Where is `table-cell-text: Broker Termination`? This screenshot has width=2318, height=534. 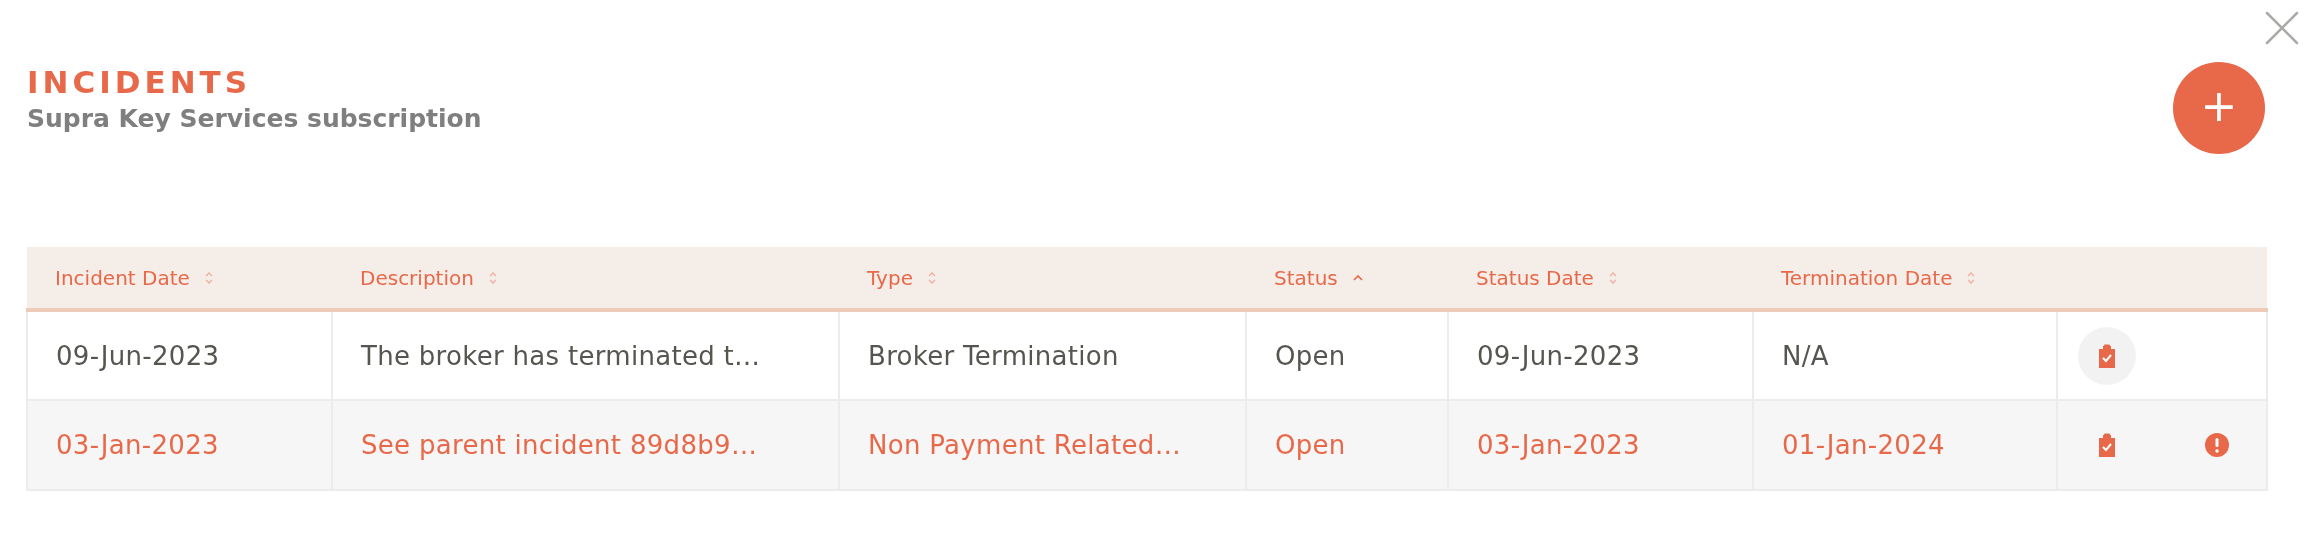
table-cell-text: Broker Termination is located at coordinates (993, 355).